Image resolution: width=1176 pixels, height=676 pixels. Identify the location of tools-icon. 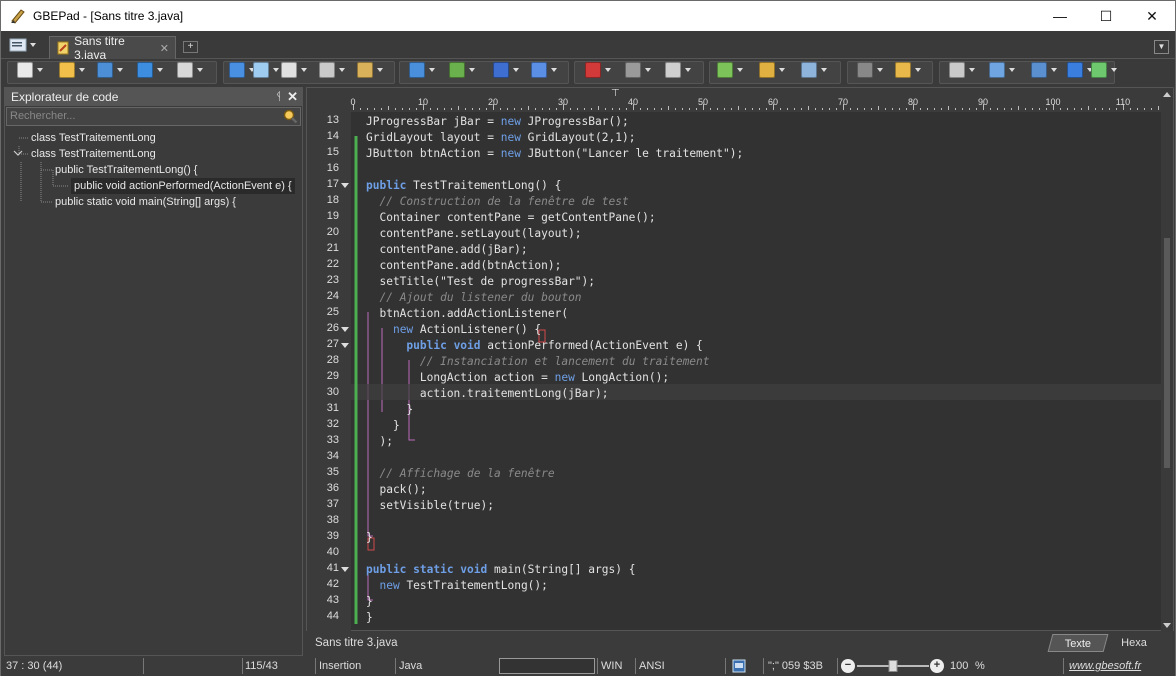
(809, 70).